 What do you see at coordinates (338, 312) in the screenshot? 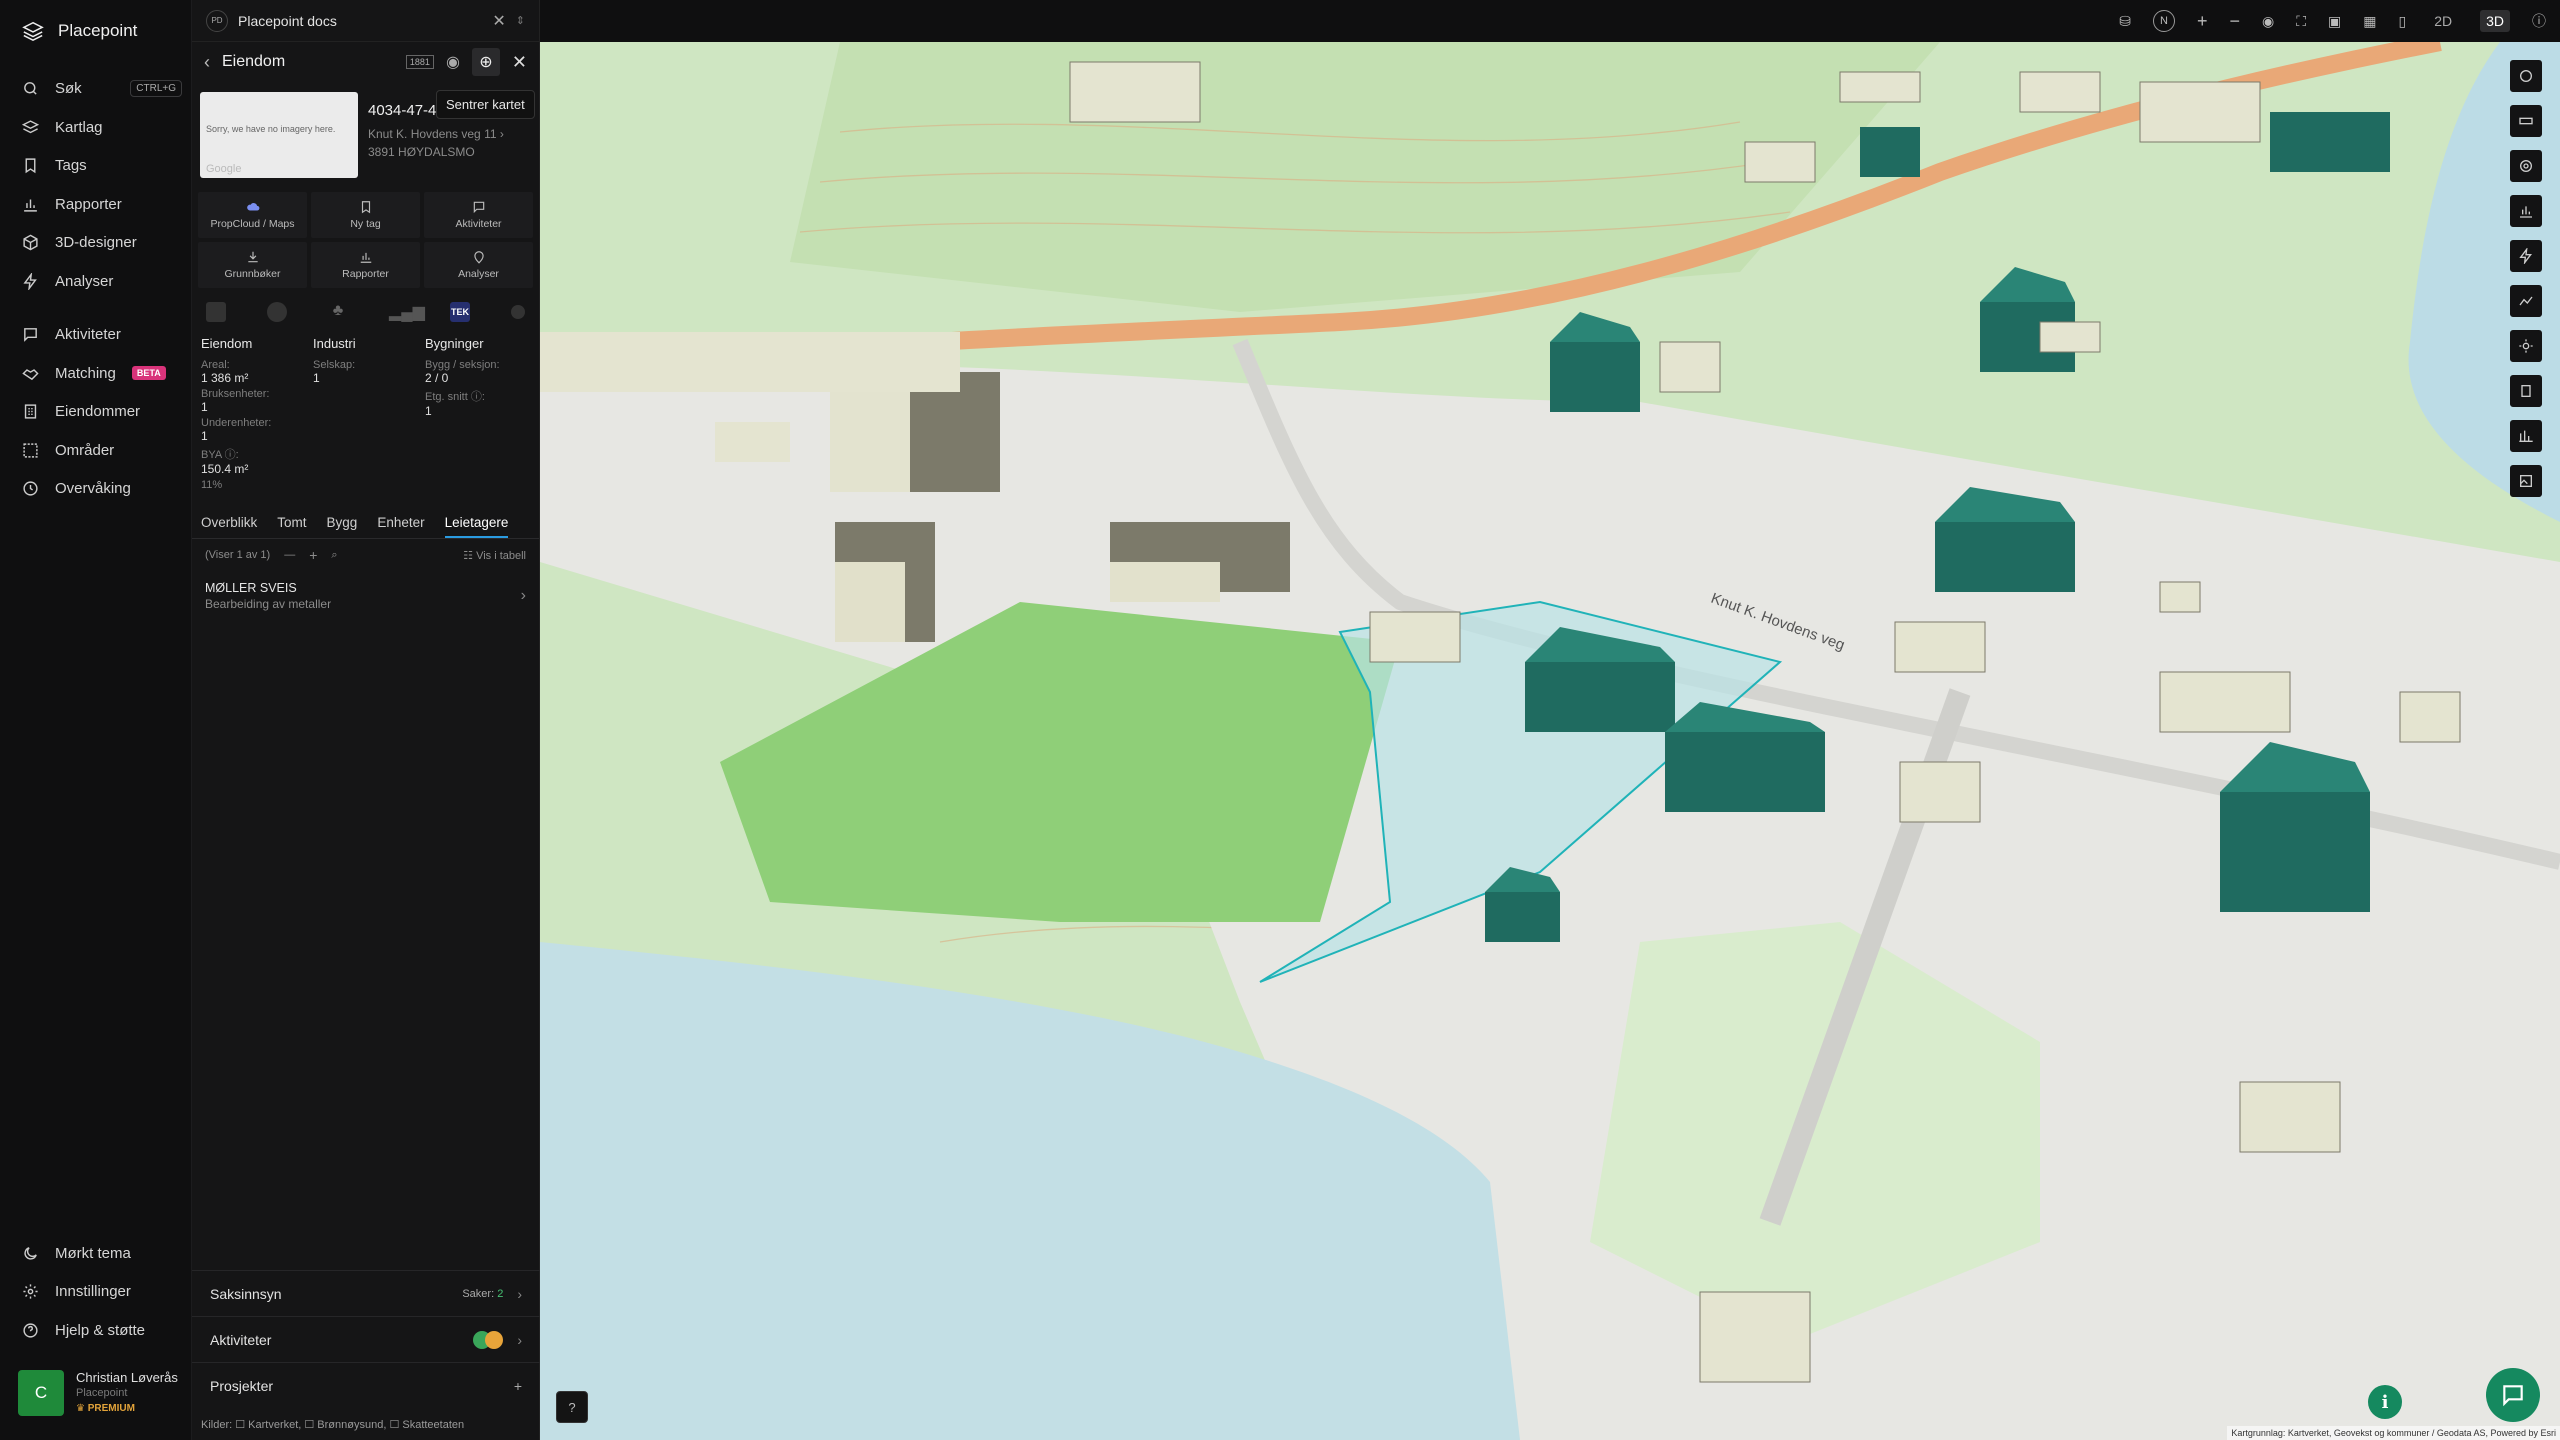
I see `source-icon: ♣` at bounding box center [338, 312].